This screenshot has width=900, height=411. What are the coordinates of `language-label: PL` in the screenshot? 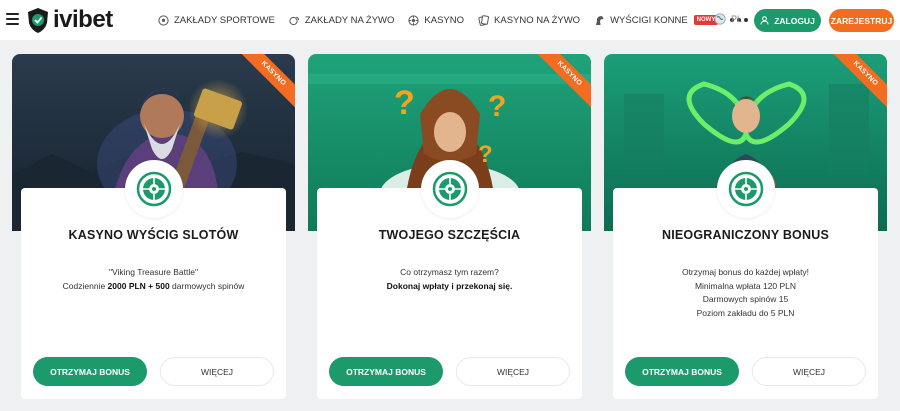 It's located at (737, 19).